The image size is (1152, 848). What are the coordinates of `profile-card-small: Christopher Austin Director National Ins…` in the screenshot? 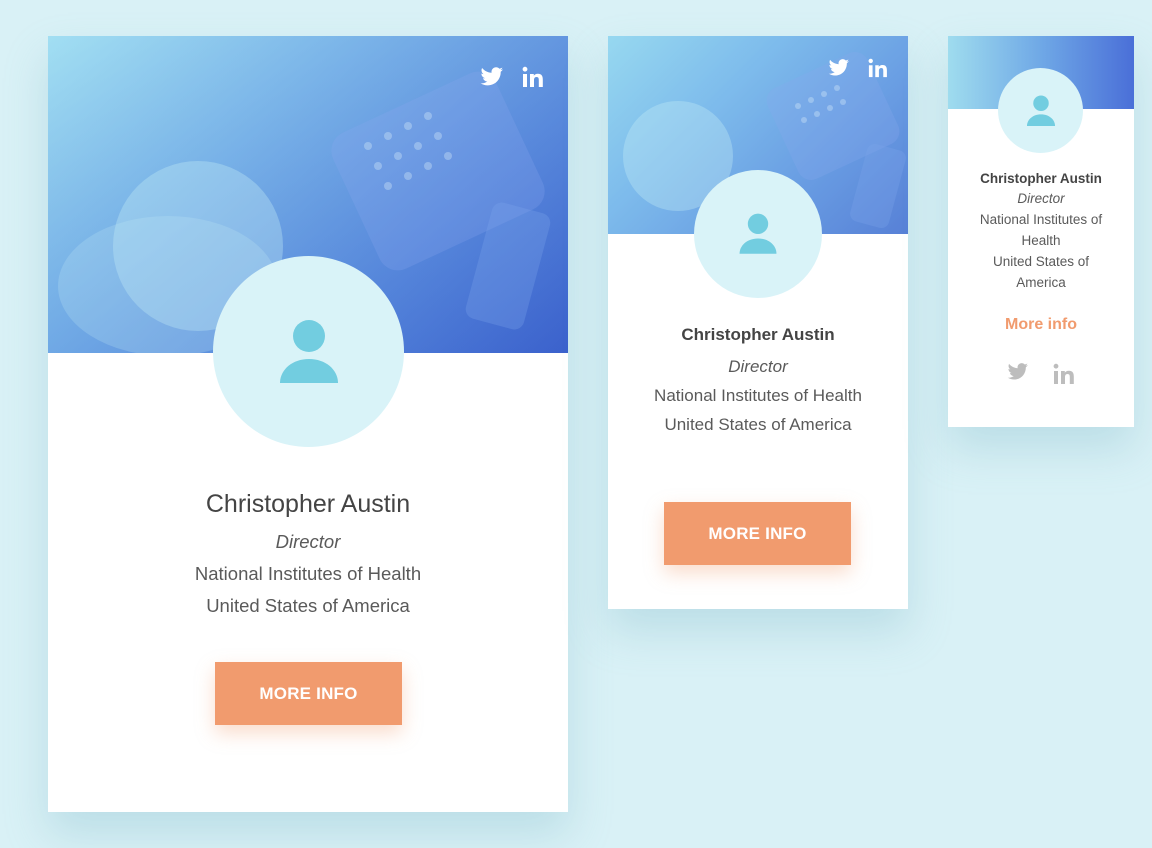 It's located at (1041, 231).